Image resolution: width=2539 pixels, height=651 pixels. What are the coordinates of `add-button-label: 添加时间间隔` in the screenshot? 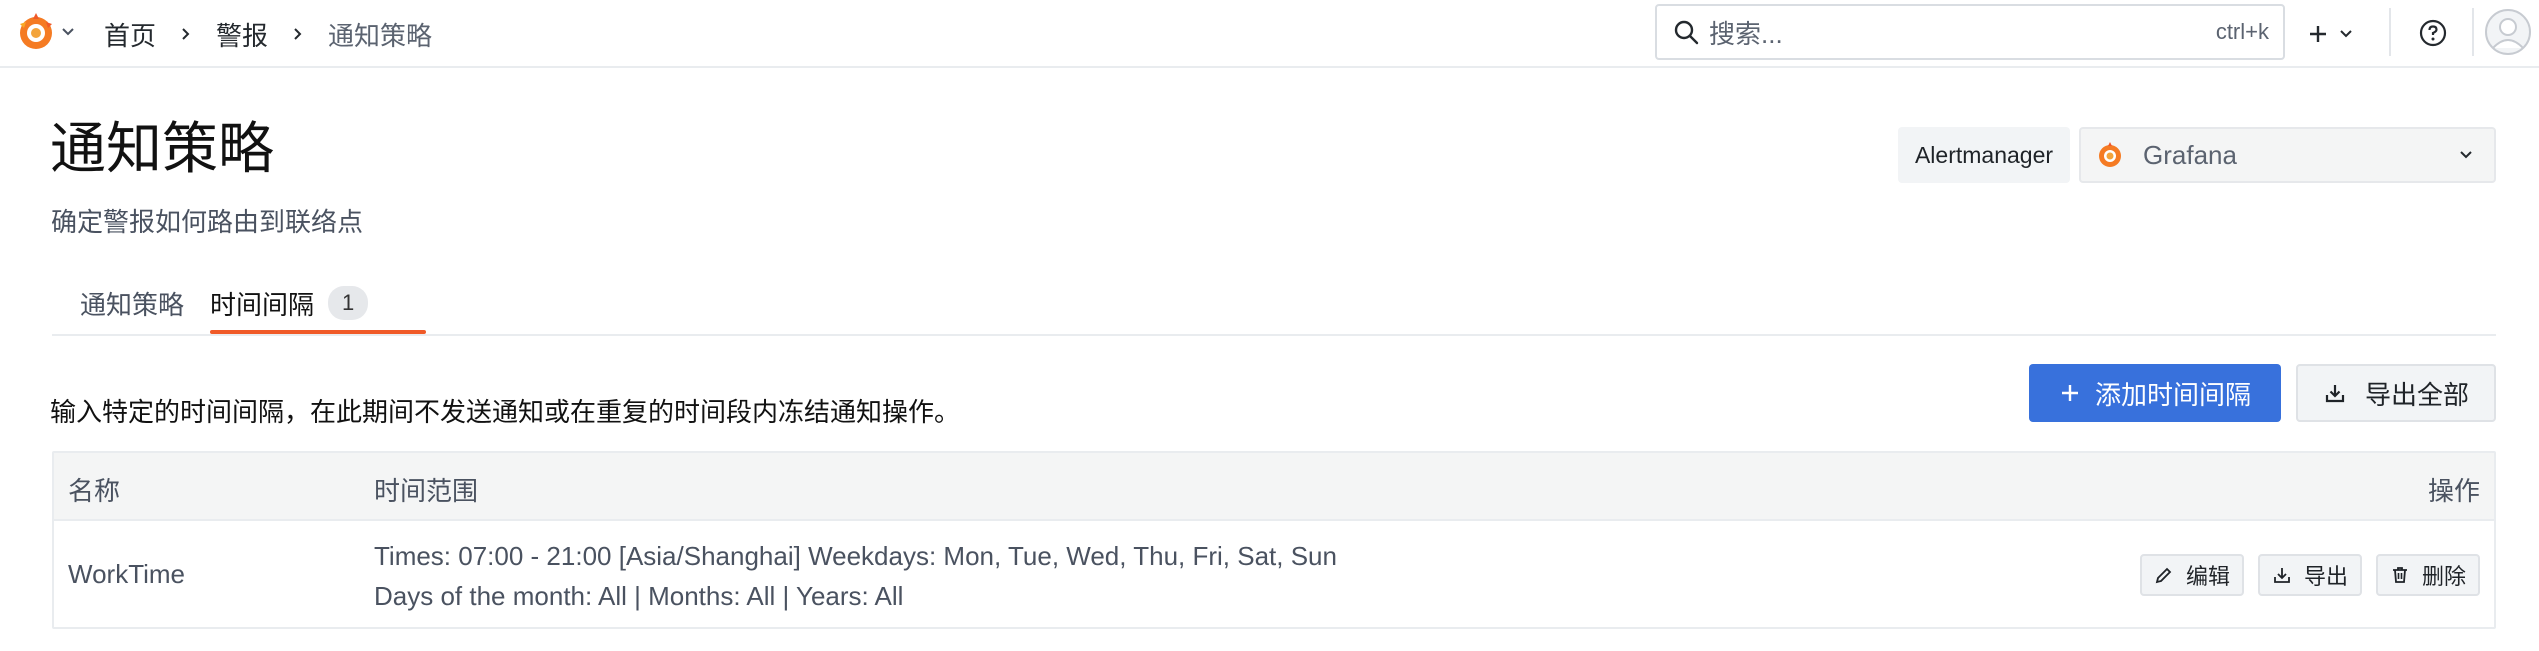 It's located at (2172, 394).